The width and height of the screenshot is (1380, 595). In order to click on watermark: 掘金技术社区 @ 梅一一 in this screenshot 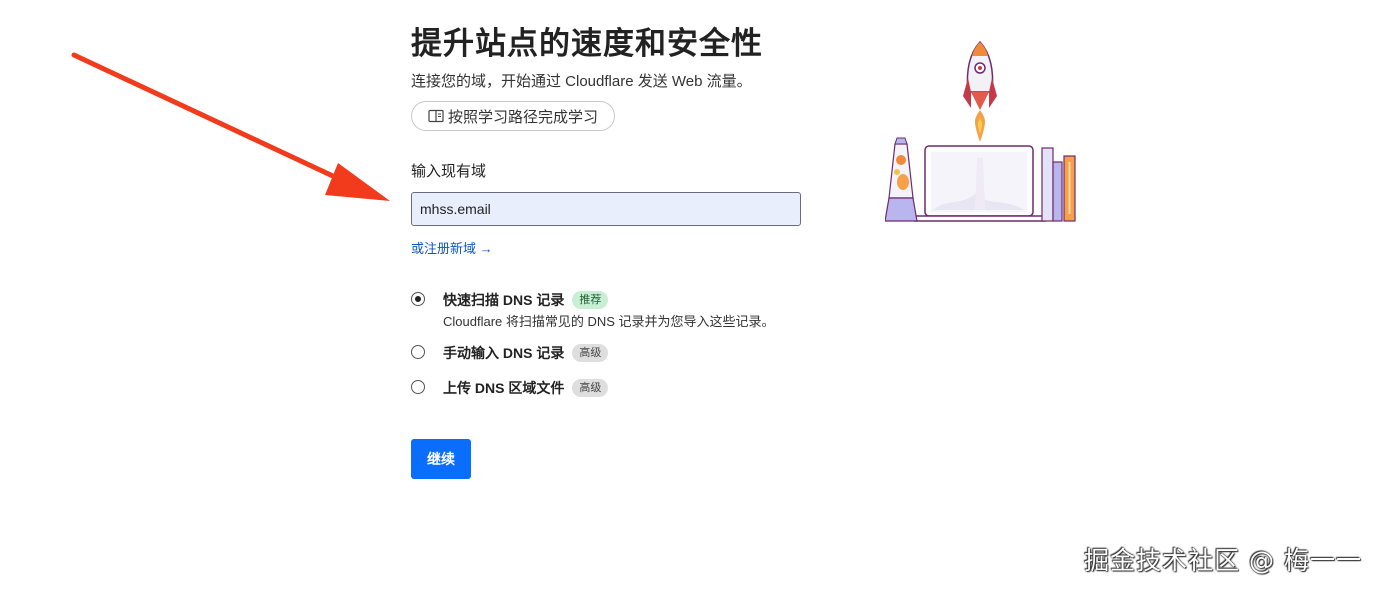, I will do `click(1223, 560)`.